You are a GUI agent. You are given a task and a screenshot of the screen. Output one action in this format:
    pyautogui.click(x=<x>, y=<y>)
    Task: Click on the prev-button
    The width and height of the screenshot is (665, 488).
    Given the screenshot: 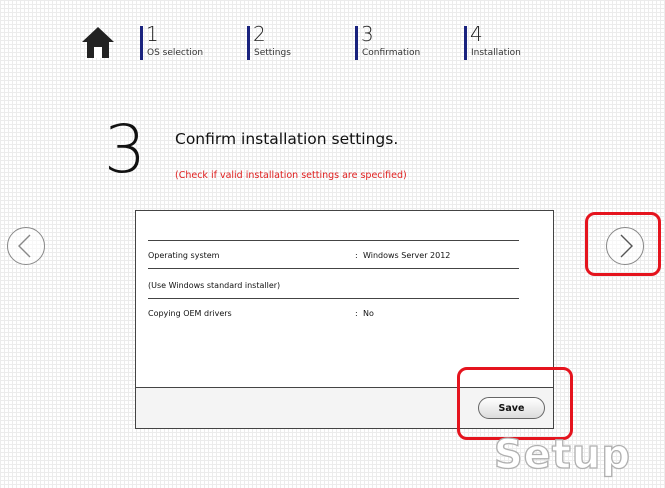 What is the action you would take?
    pyautogui.click(x=26, y=246)
    